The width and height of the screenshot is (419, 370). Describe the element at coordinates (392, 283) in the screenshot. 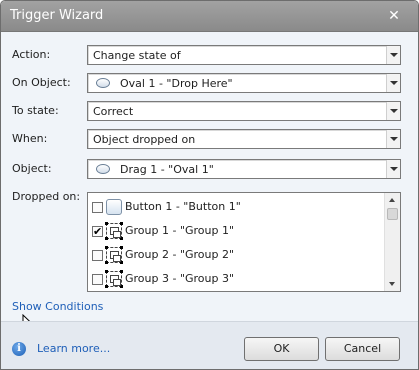

I see `scroll-down-arrow-icon` at that location.